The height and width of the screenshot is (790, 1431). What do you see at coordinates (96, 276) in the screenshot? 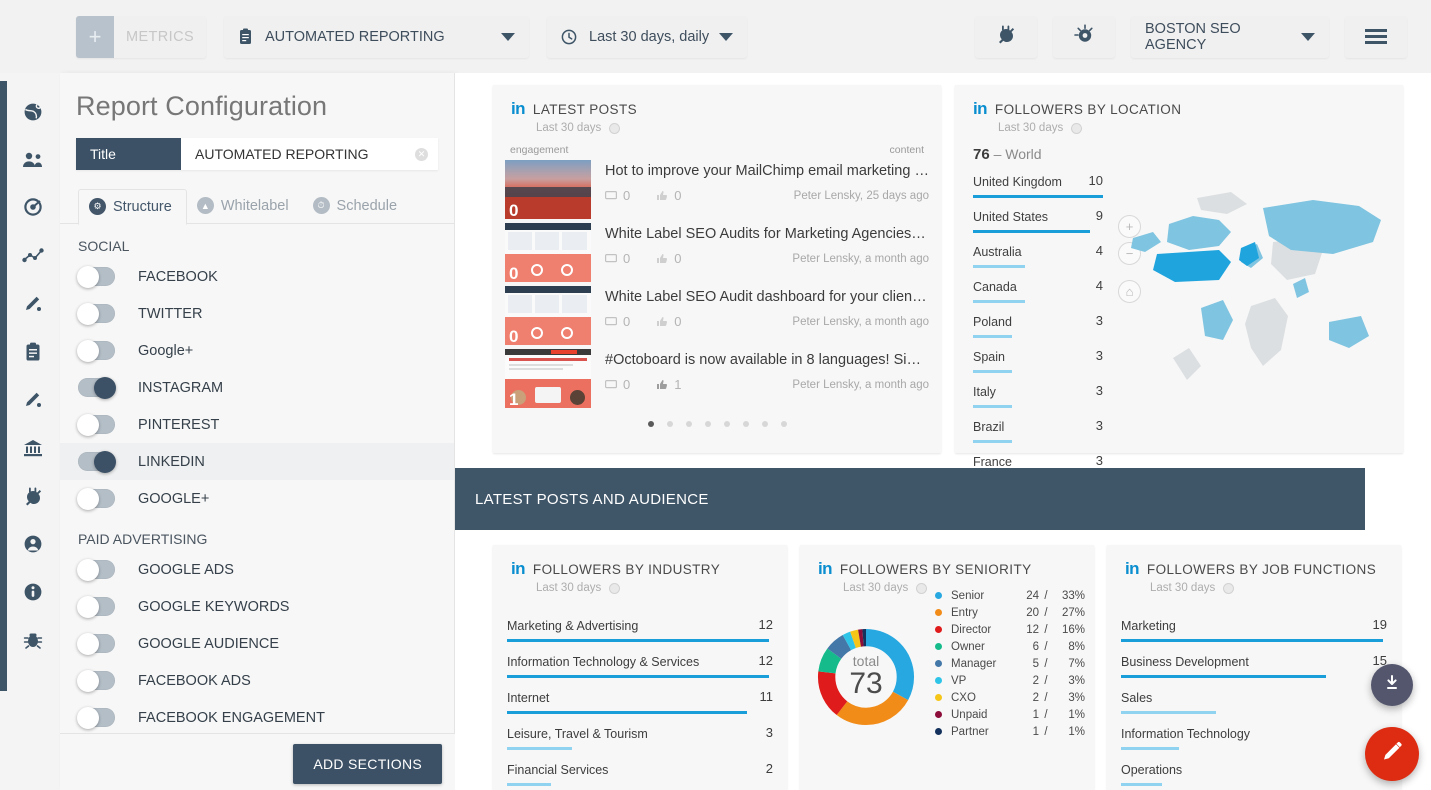
I see `toggle-facebook` at bounding box center [96, 276].